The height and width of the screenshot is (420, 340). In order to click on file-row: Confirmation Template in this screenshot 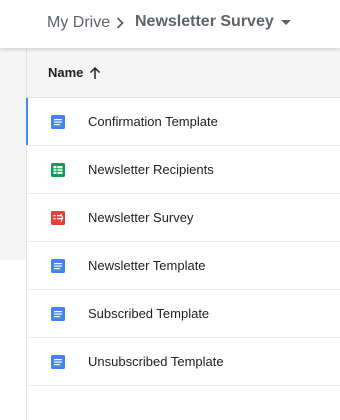, I will do `click(183, 122)`.